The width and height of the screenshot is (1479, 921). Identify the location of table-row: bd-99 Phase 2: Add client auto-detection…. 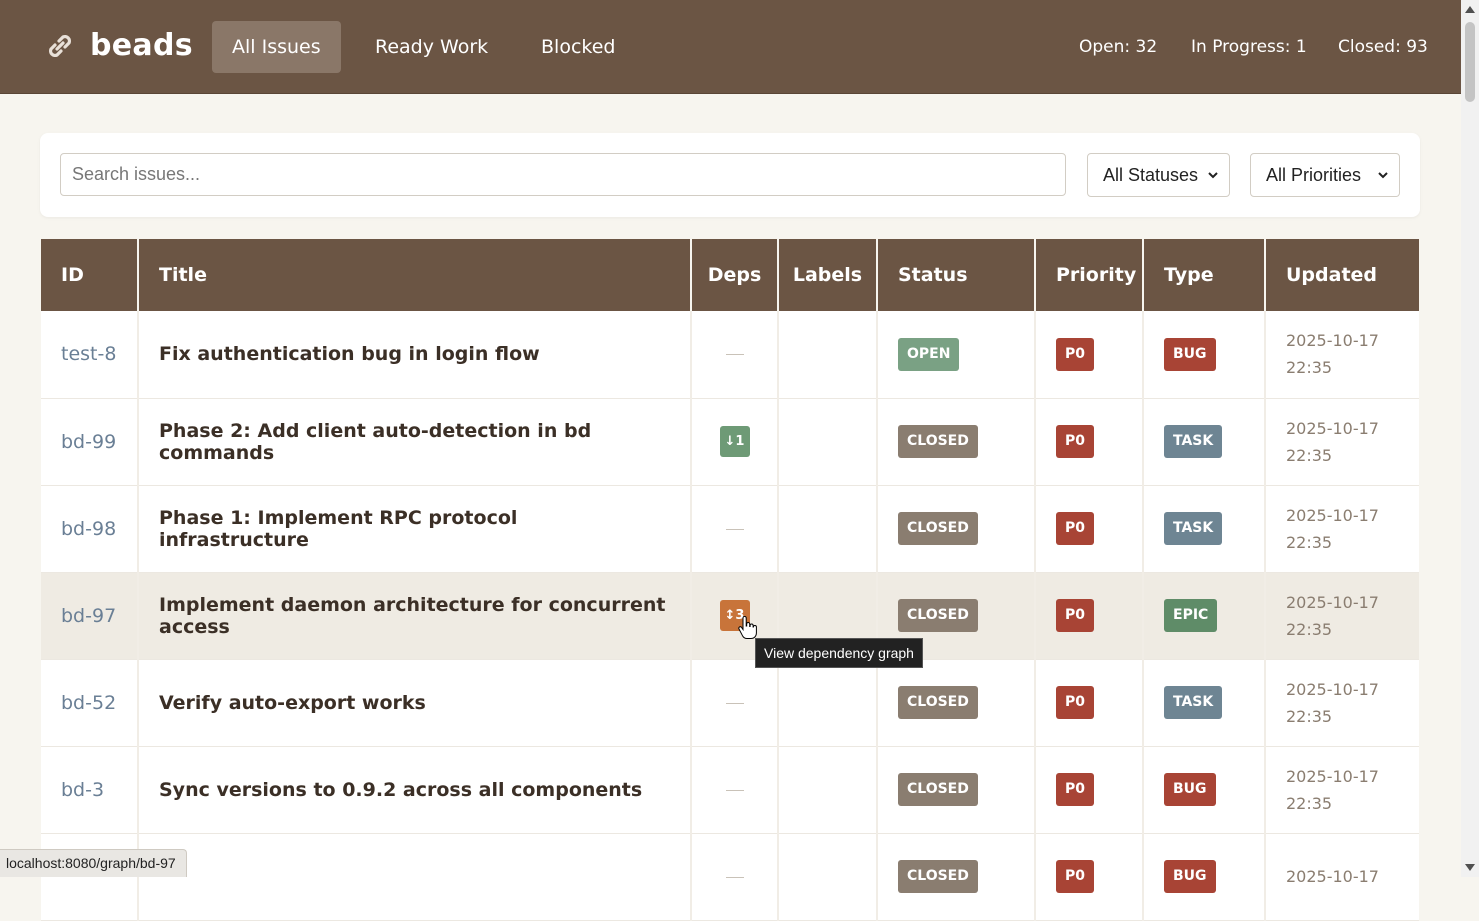
(730, 442).